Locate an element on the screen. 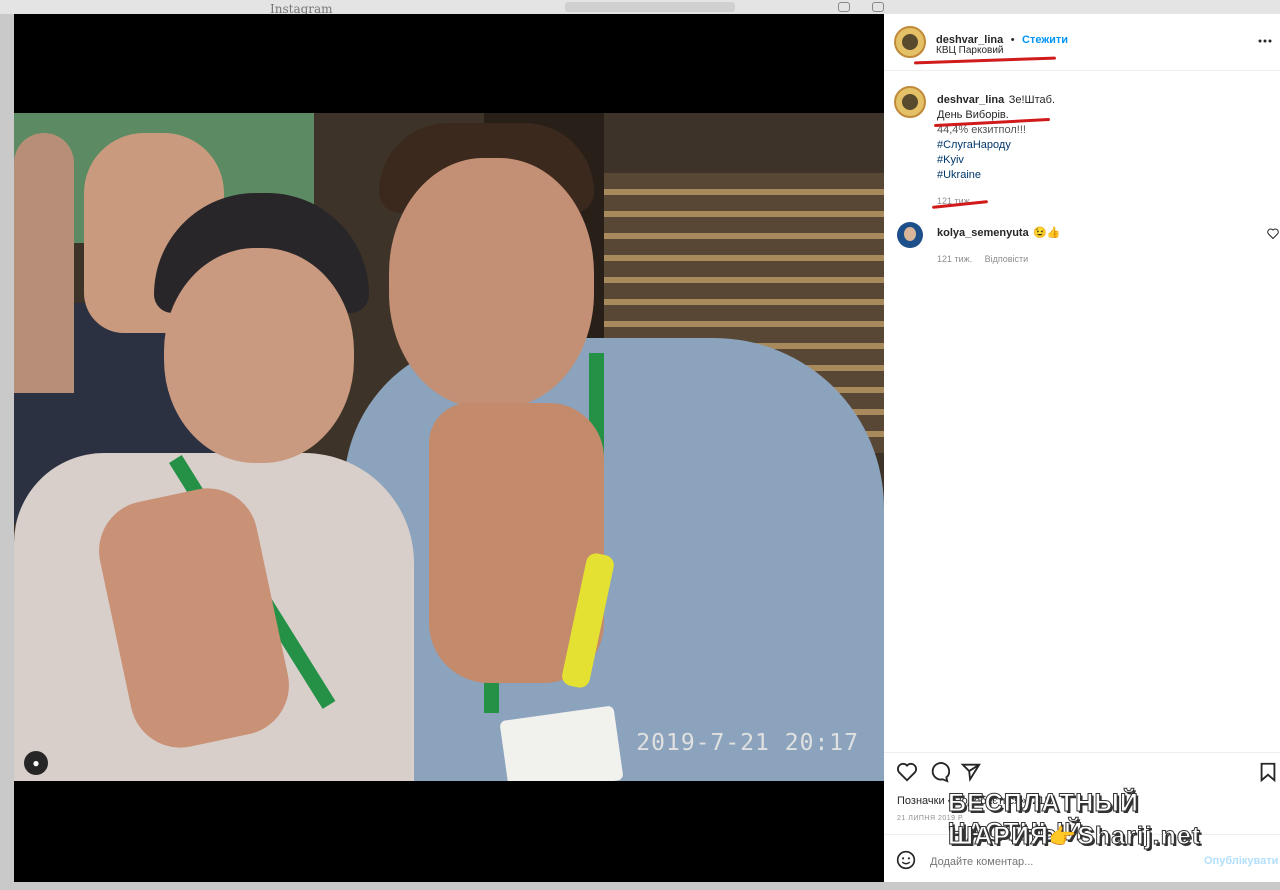 The height and width of the screenshot is (890, 1280). pointing-hand-icon: 👉 is located at coordinates (1063, 836).